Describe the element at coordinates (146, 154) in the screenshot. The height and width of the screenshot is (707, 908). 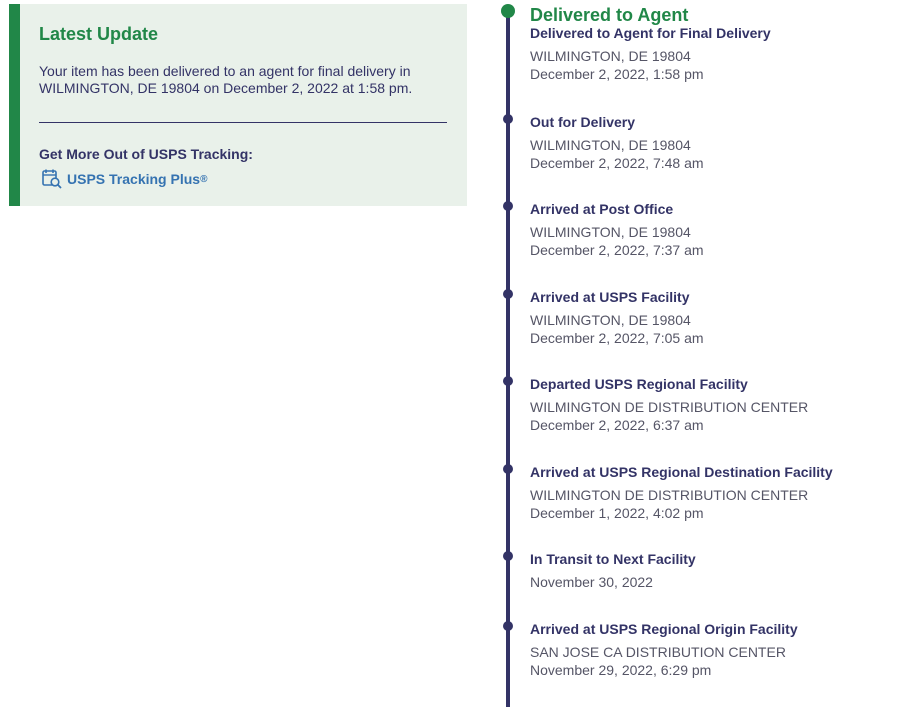
I see `more-tracking-label: Get More Out of USPS Tracking:` at that location.